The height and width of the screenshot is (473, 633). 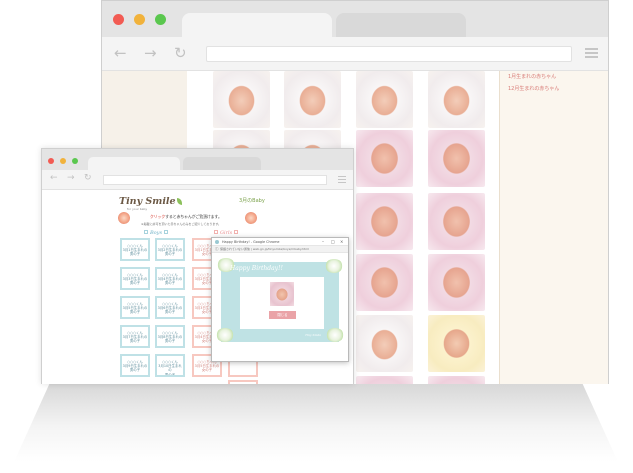 What do you see at coordinates (243, 382) in the screenshot?
I see `girl-card` at bounding box center [243, 382].